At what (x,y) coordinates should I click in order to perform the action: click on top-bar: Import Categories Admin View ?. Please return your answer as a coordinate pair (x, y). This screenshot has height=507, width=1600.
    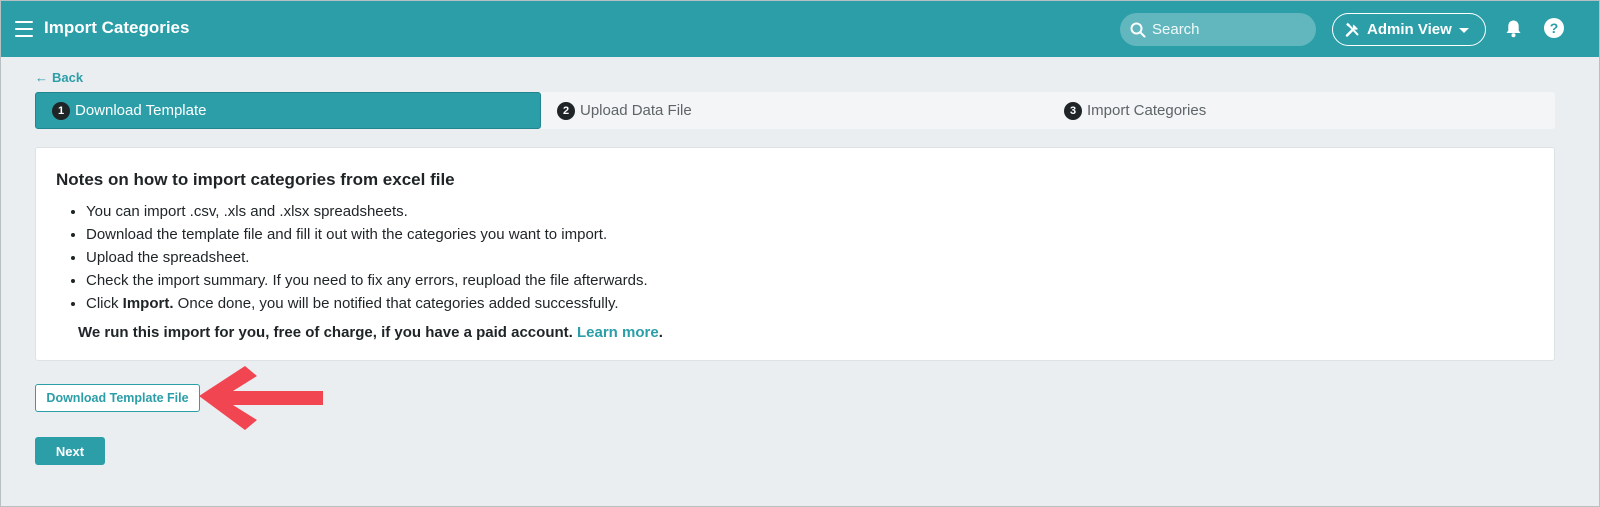
    Looking at the image, I should click on (800, 29).